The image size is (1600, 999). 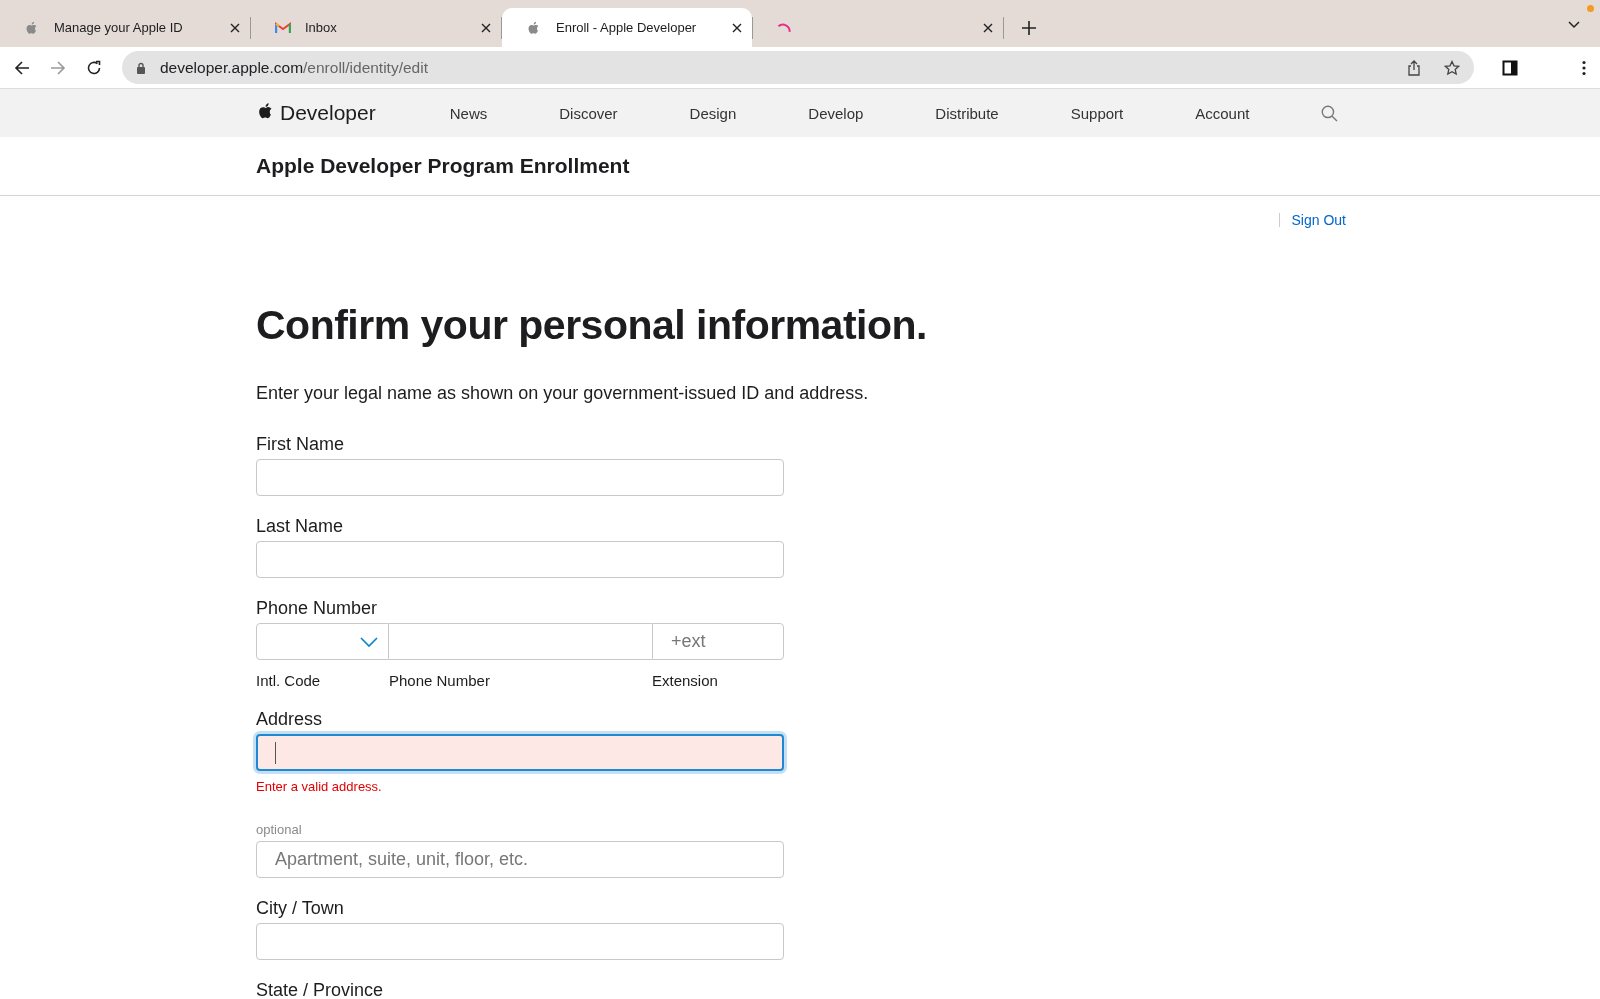 What do you see at coordinates (283, 27) in the screenshot?
I see `mail-icon` at bounding box center [283, 27].